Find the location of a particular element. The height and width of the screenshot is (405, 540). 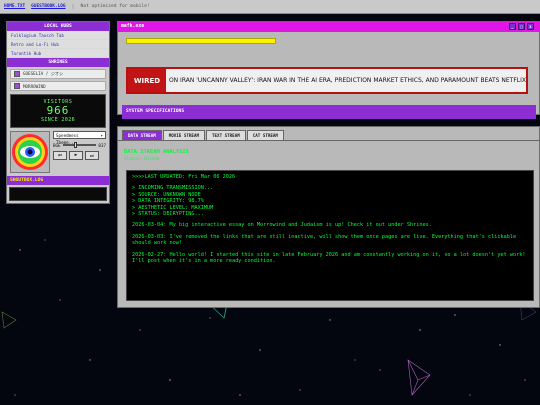

hub-link: Tarantik Hub is located at coordinates (58, 53).